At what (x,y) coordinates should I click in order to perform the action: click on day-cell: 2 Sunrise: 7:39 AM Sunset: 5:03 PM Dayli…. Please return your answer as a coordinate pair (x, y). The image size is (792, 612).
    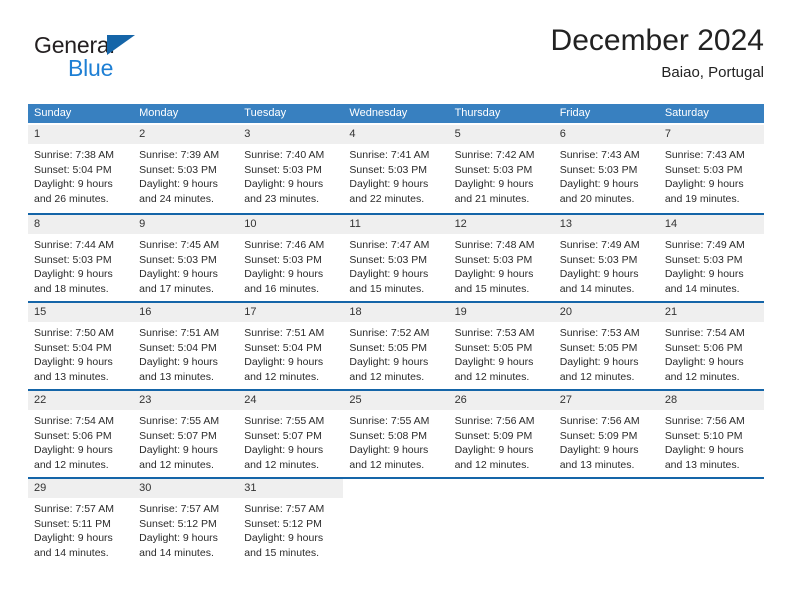
    Looking at the image, I should click on (186, 169).